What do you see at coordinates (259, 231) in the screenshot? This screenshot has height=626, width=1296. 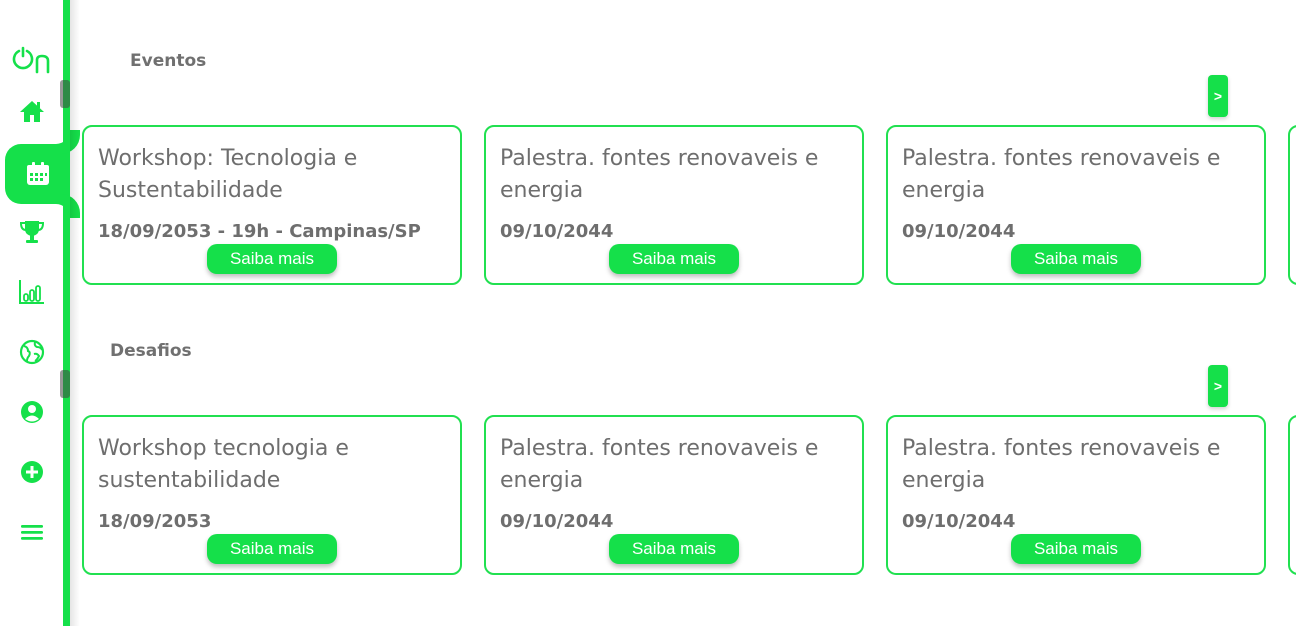 I see `card-date: 18/09/2053 - 19h - Campinas/SP` at bounding box center [259, 231].